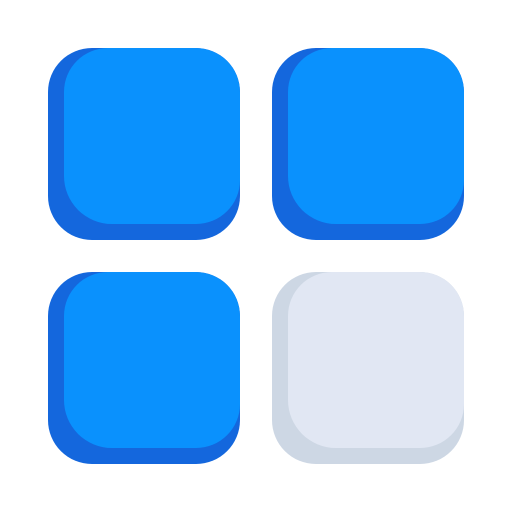 The image size is (512, 512). I want to click on tile-bottom-left-icon, so click(144, 368).